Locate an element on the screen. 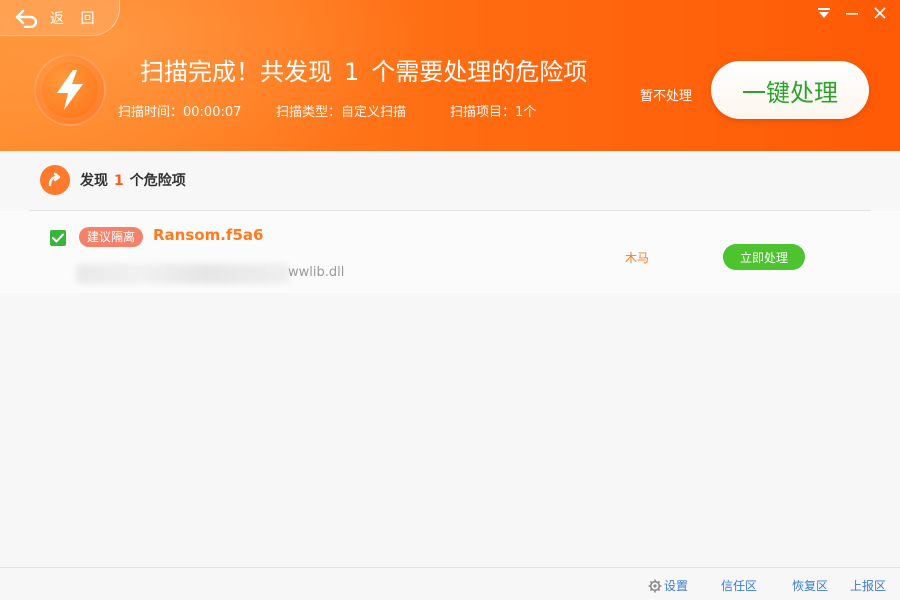  title-count: 1 is located at coordinates (352, 72).